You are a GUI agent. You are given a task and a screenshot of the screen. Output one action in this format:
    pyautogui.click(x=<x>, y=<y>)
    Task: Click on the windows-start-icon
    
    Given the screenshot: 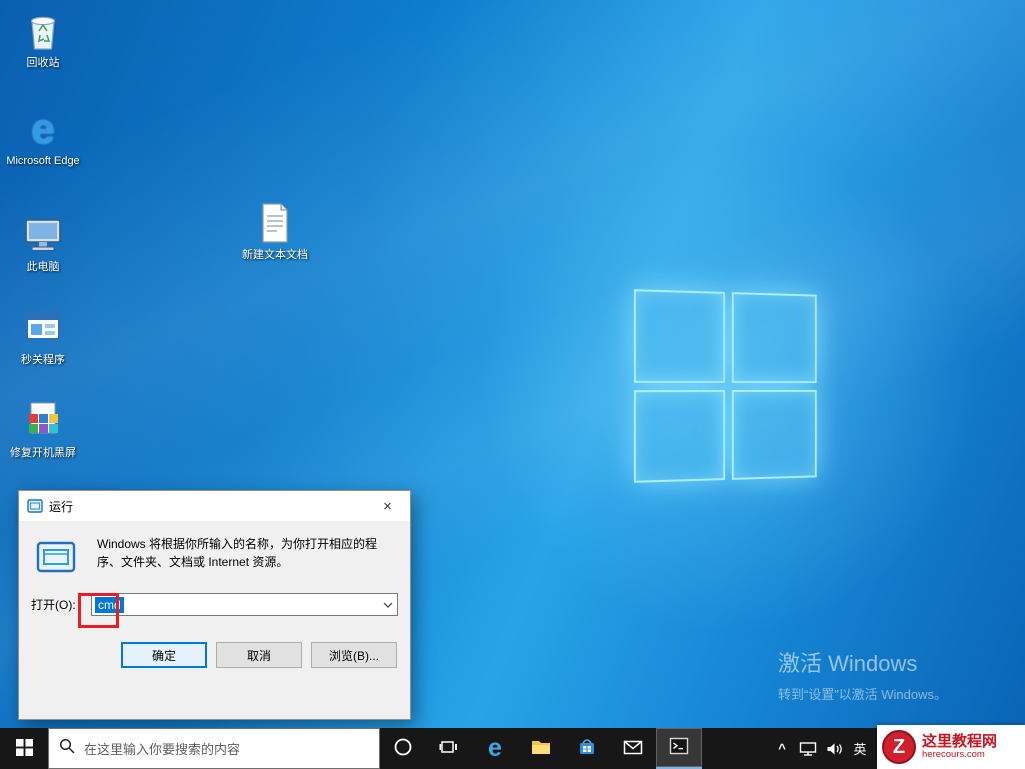 What is the action you would take?
    pyautogui.click(x=24, y=748)
    